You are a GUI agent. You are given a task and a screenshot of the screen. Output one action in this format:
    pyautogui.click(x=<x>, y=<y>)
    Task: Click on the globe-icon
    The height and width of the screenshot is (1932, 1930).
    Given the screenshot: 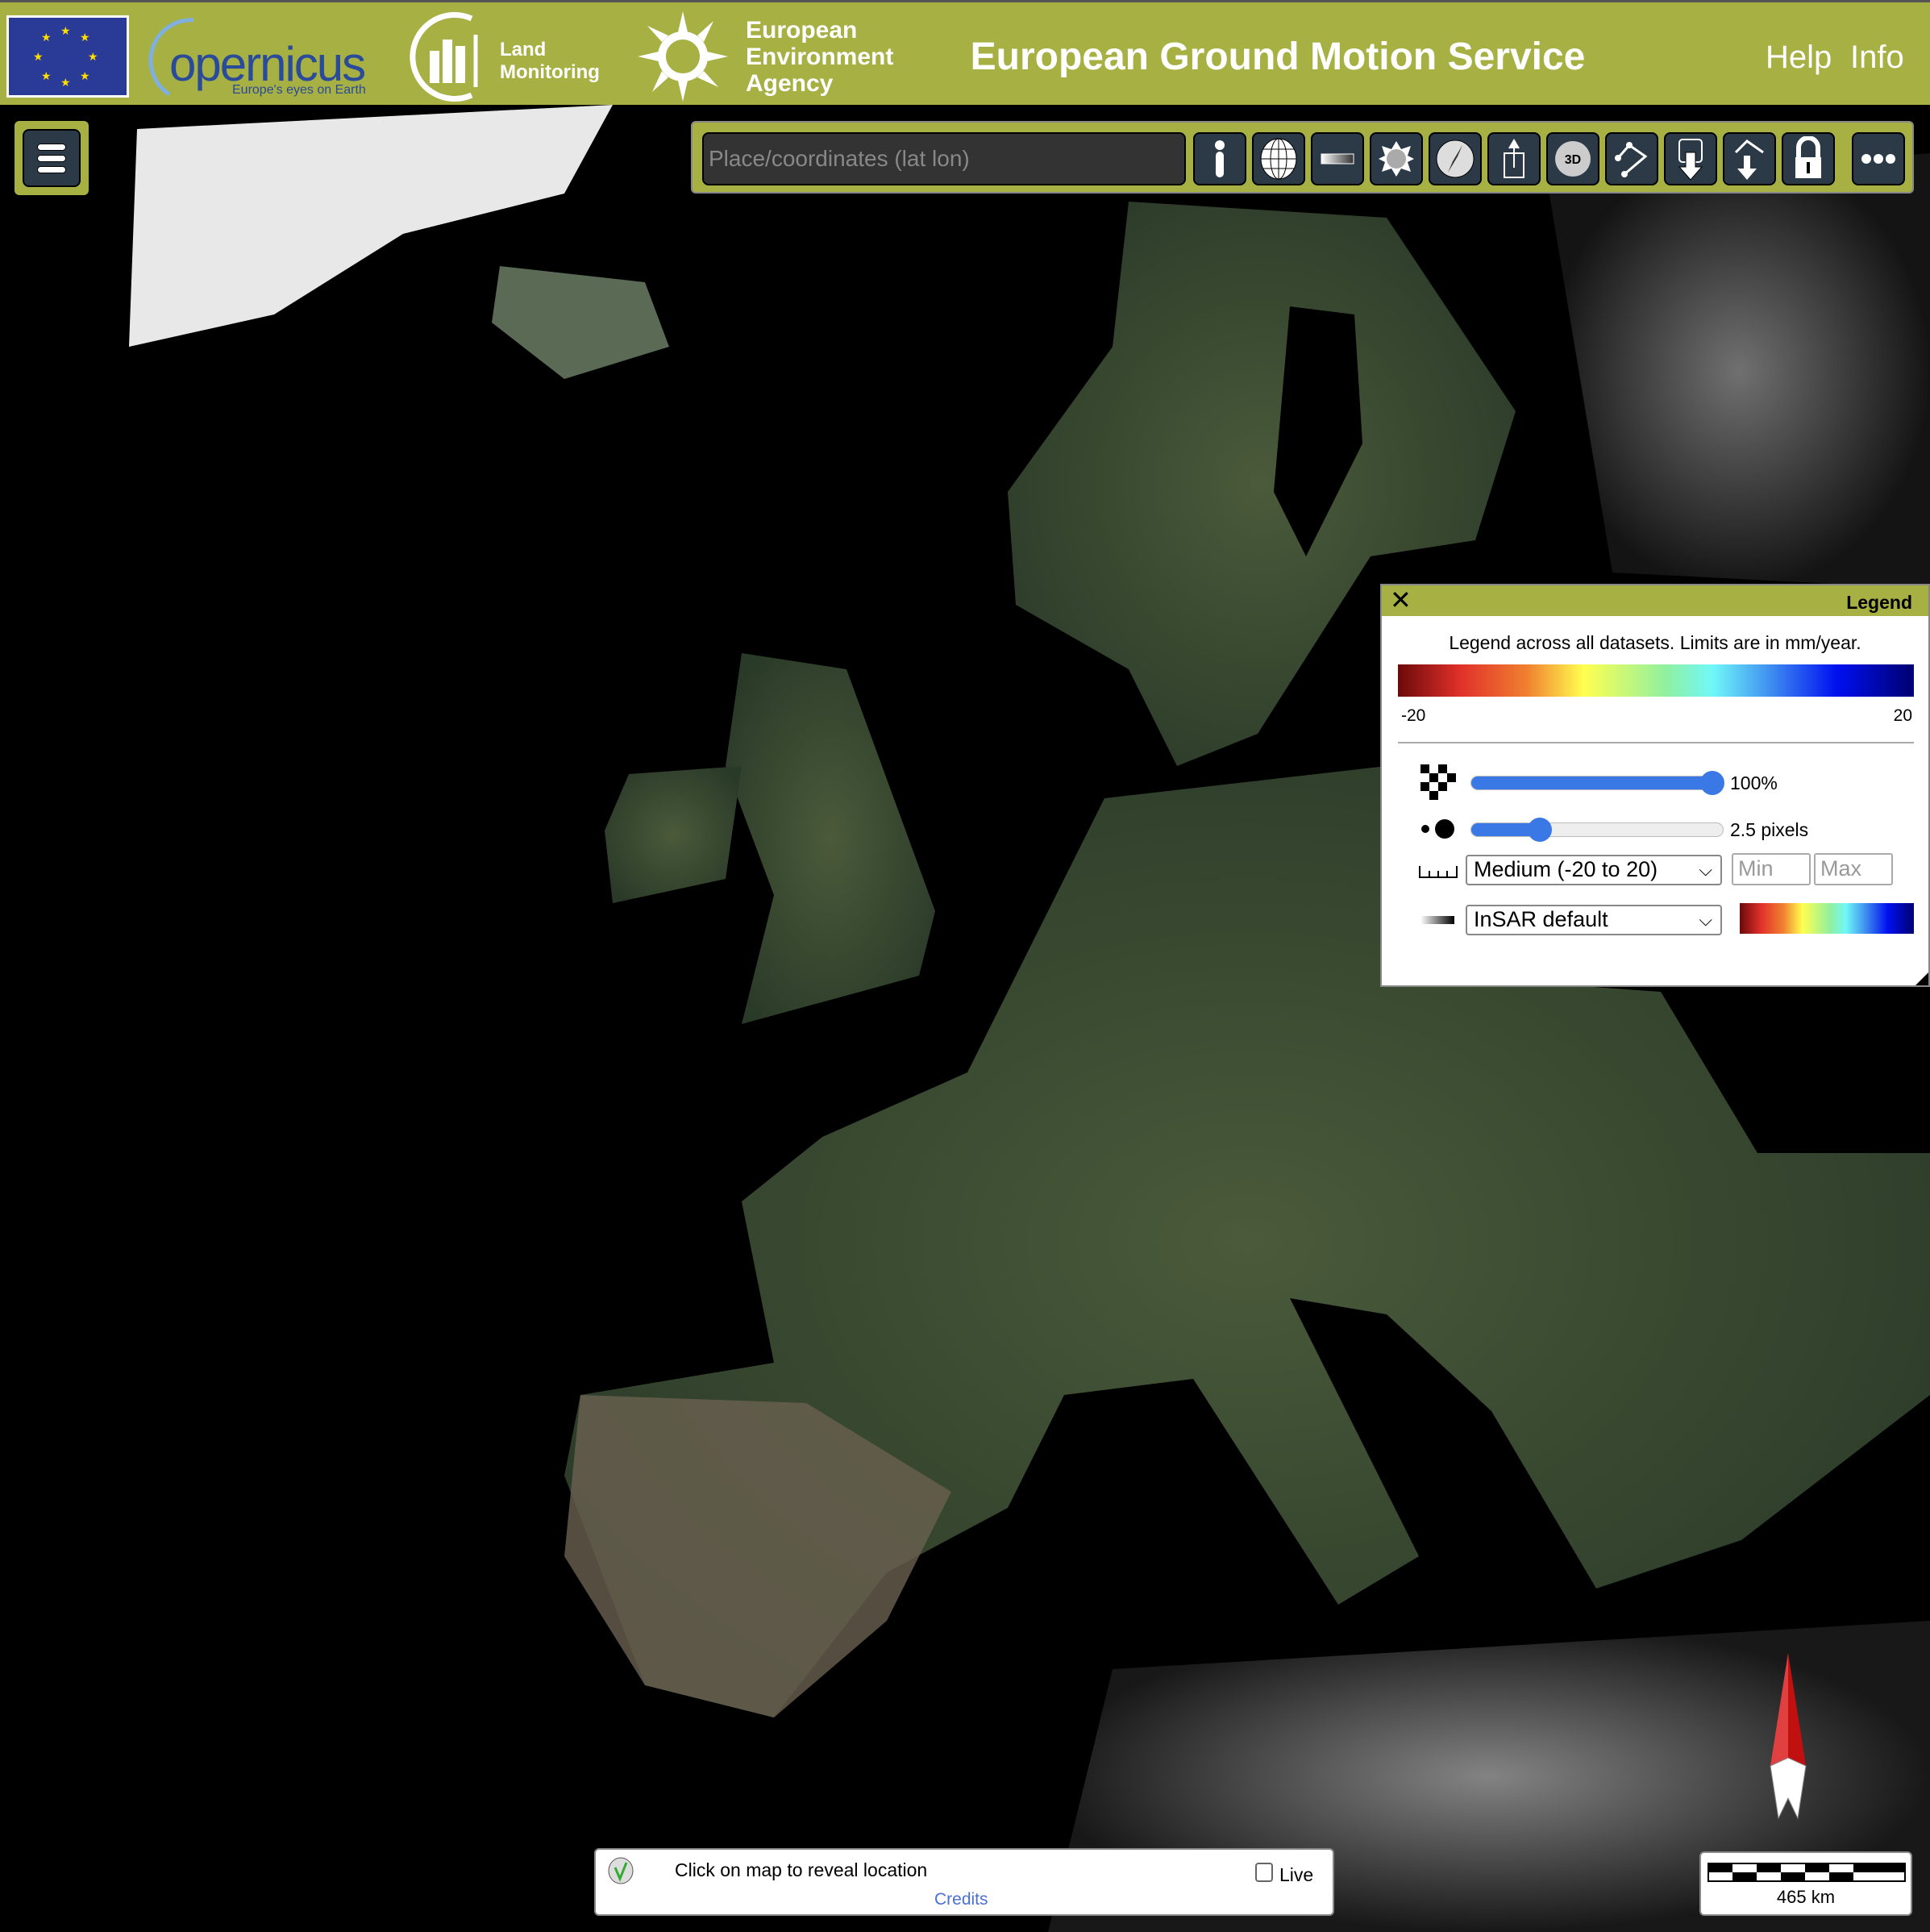 What is the action you would take?
    pyautogui.click(x=1278, y=159)
    